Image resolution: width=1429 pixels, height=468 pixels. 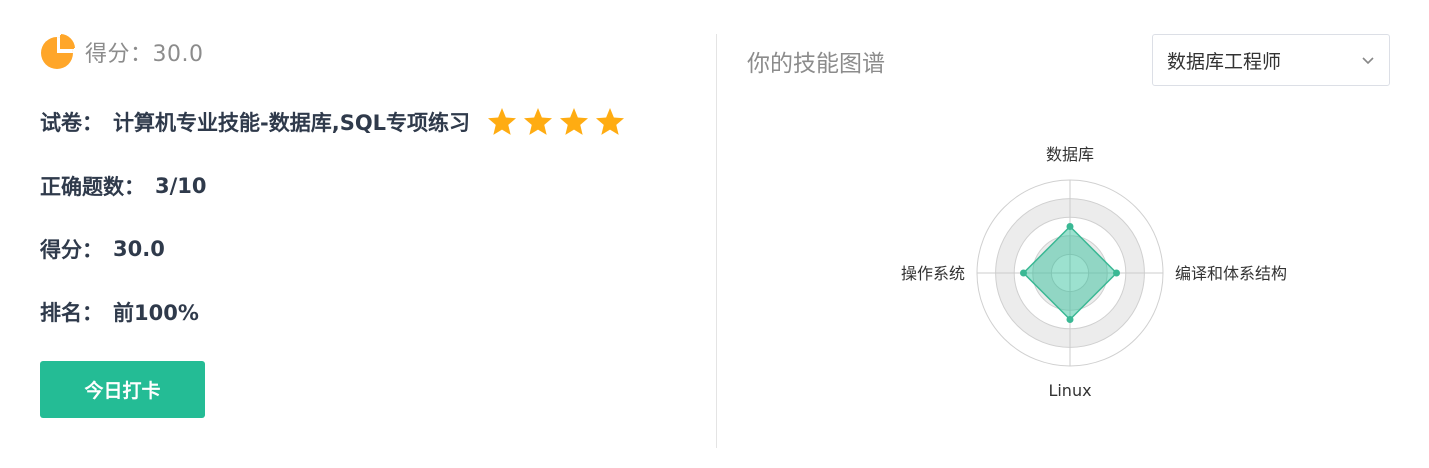 What do you see at coordinates (71, 313) in the screenshot?
I see `rank-label: 排名：` at bounding box center [71, 313].